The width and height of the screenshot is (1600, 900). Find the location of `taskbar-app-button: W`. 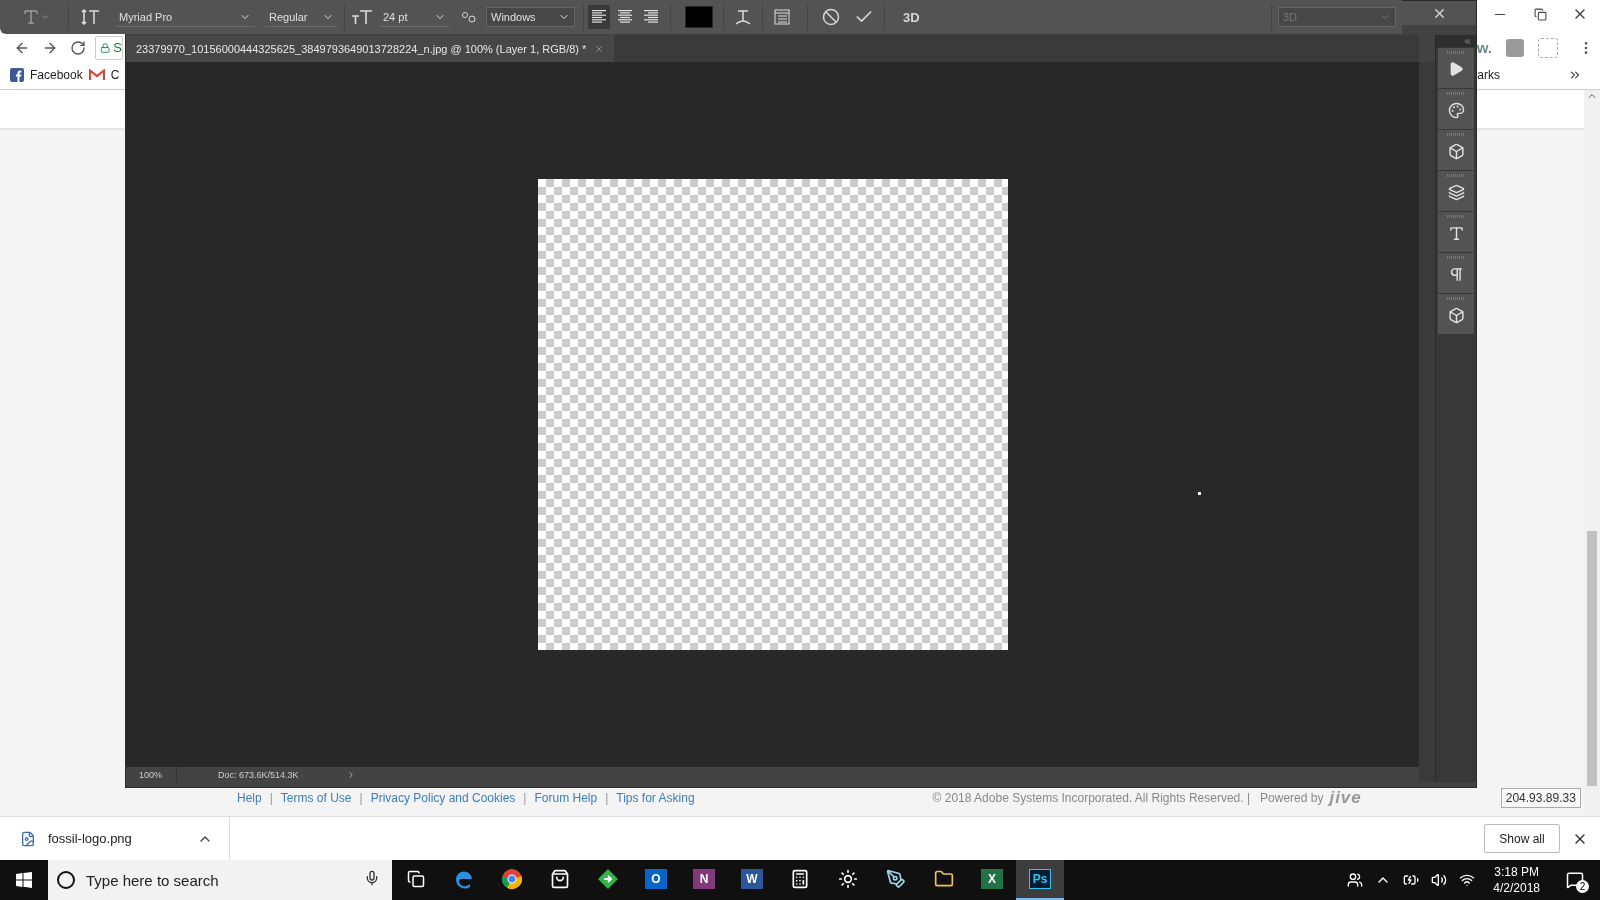

taskbar-app-button: W is located at coordinates (752, 880).